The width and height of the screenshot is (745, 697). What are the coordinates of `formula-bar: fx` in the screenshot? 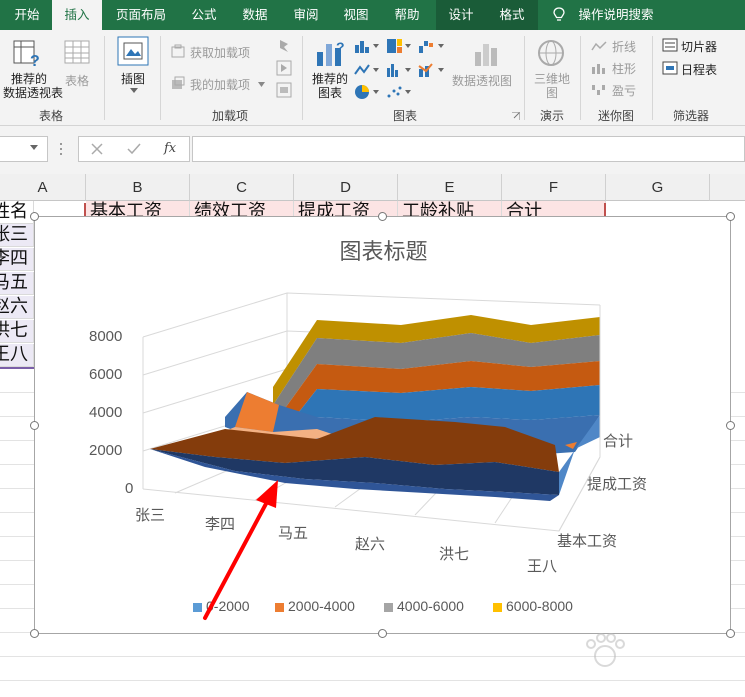 It's located at (372, 150).